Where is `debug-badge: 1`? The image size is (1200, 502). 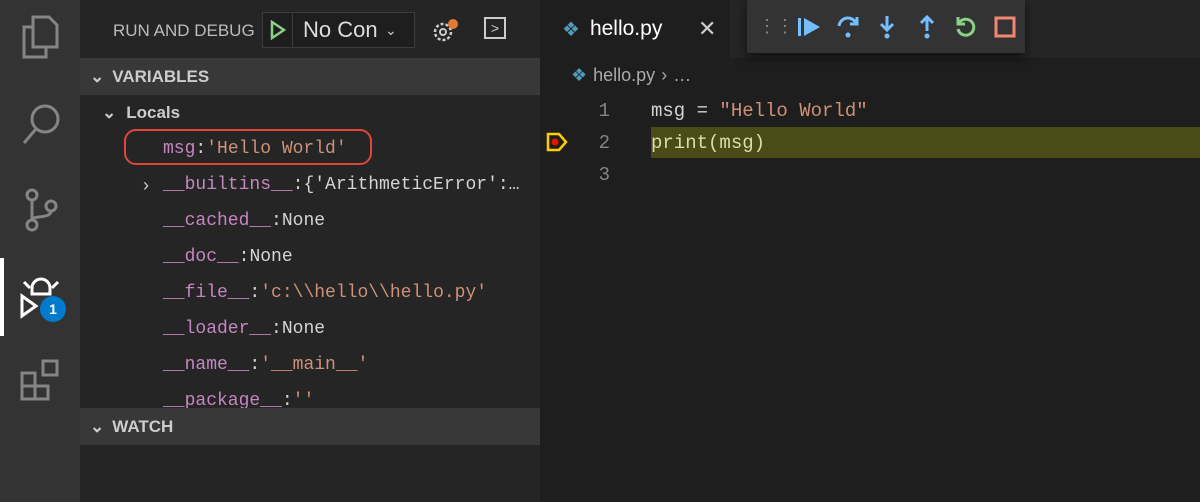
debug-badge: 1 is located at coordinates (53, 309).